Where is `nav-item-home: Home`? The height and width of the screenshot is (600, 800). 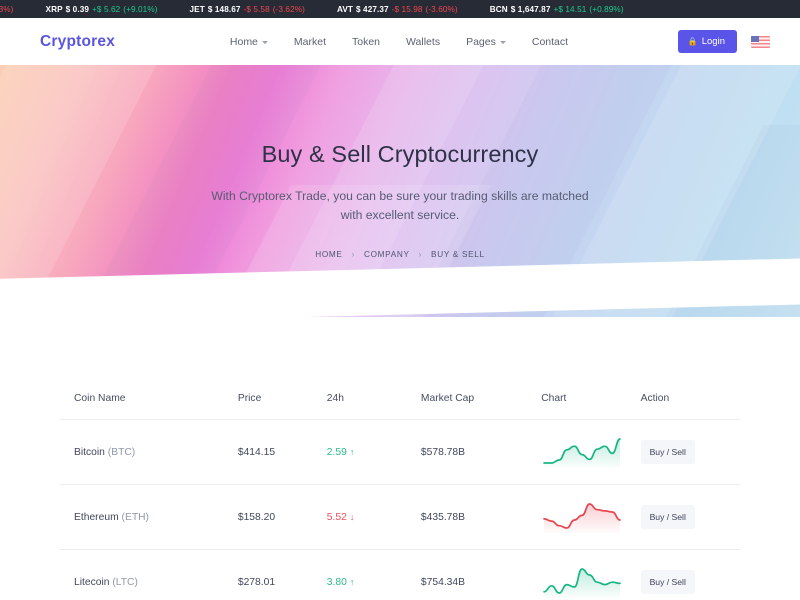
nav-item-home: Home is located at coordinates (249, 42).